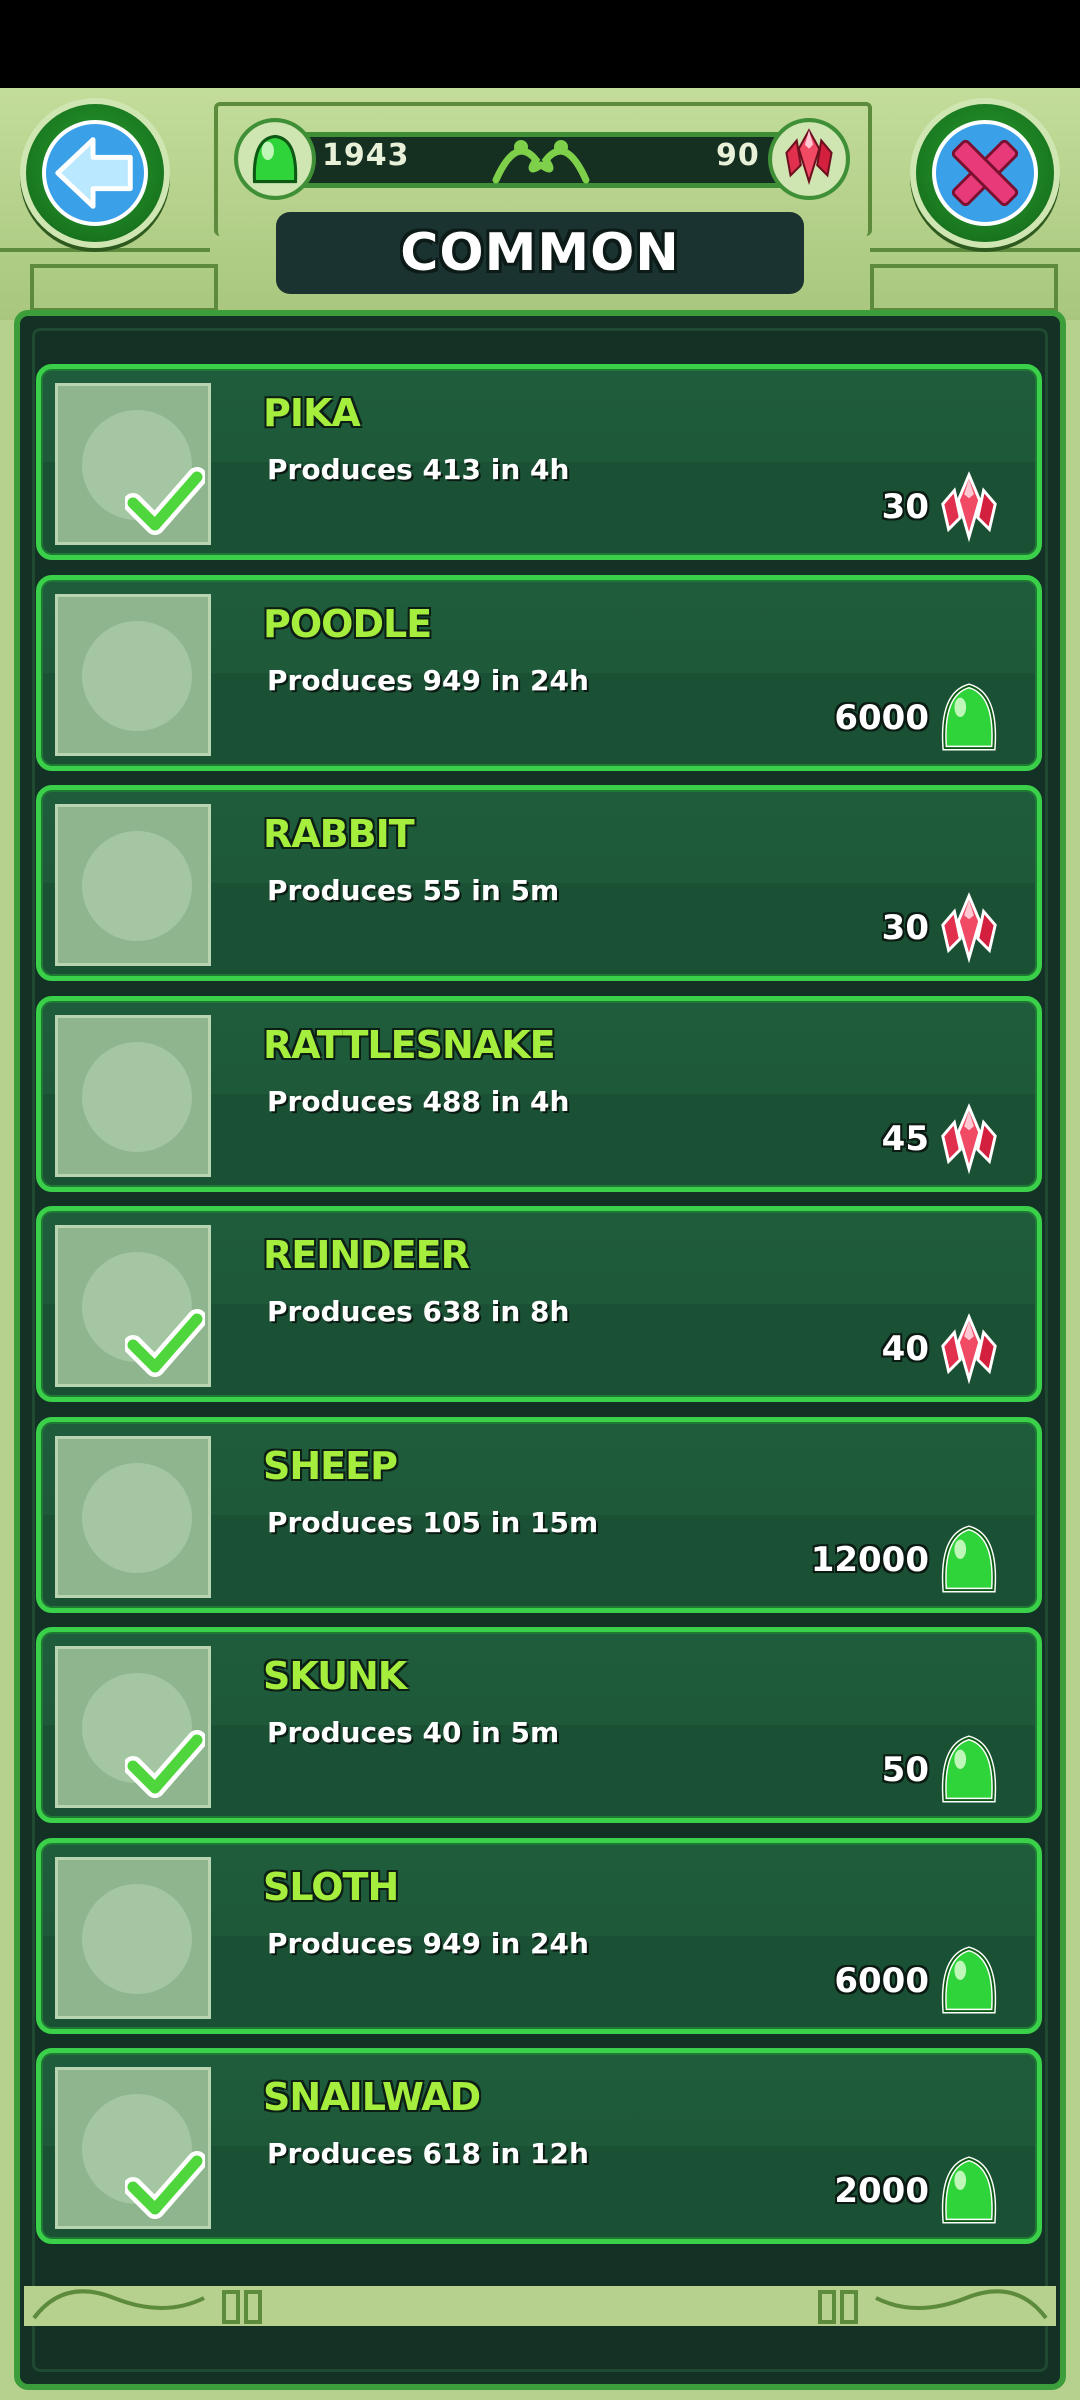 This screenshot has height=2400, width=1080. Describe the element at coordinates (433, 1522) in the screenshot. I see `item-production: Produces 105 in 15m` at that location.